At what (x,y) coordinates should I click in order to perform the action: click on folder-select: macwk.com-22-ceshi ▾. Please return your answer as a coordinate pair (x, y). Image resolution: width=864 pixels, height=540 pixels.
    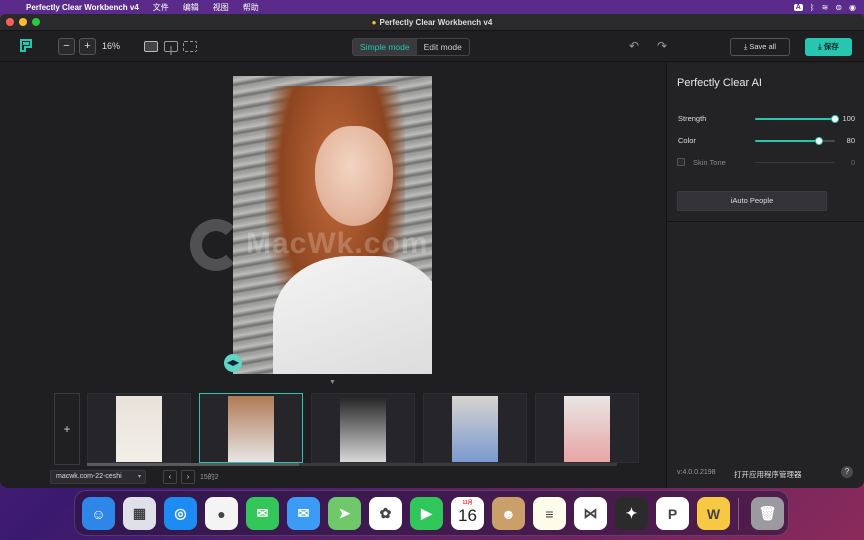
    Looking at the image, I should click on (98, 477).